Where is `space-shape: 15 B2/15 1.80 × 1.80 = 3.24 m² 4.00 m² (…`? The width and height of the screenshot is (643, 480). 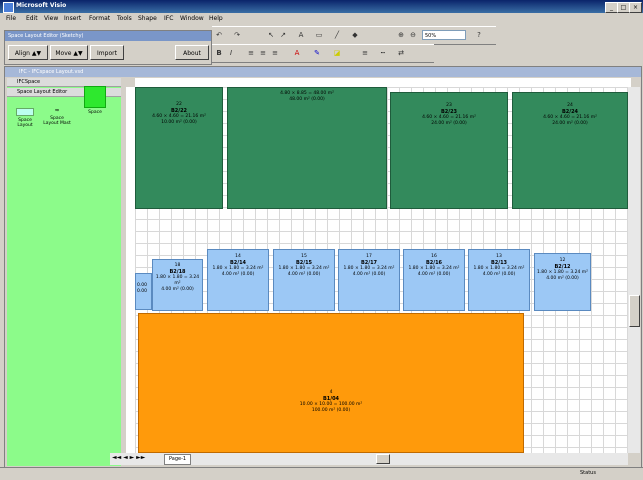 space-shape: 15 B2/15 1.80 × 1.80 = 3.24 m² 4.00 m² (… is located at coordinates (304, 280).